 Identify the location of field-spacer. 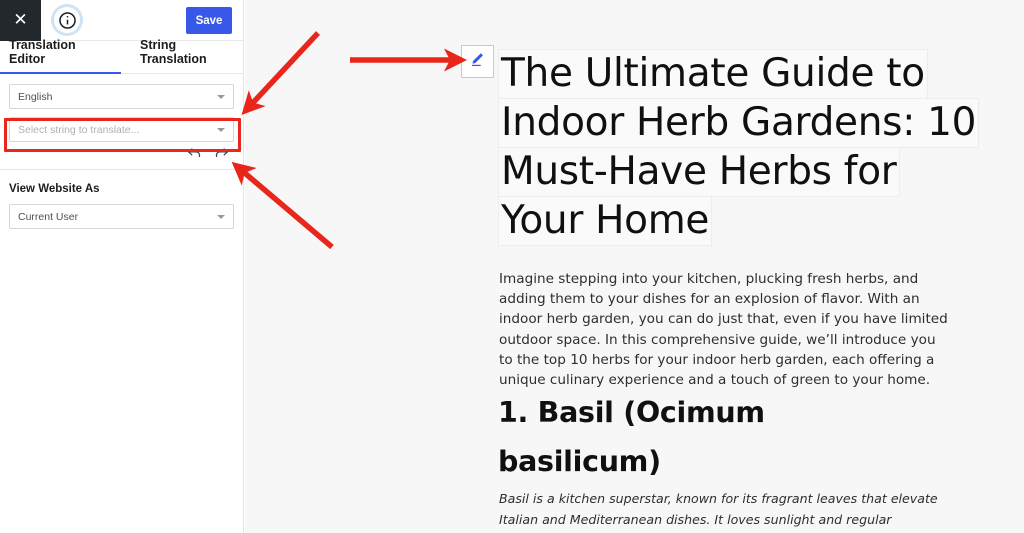
(121, 113).